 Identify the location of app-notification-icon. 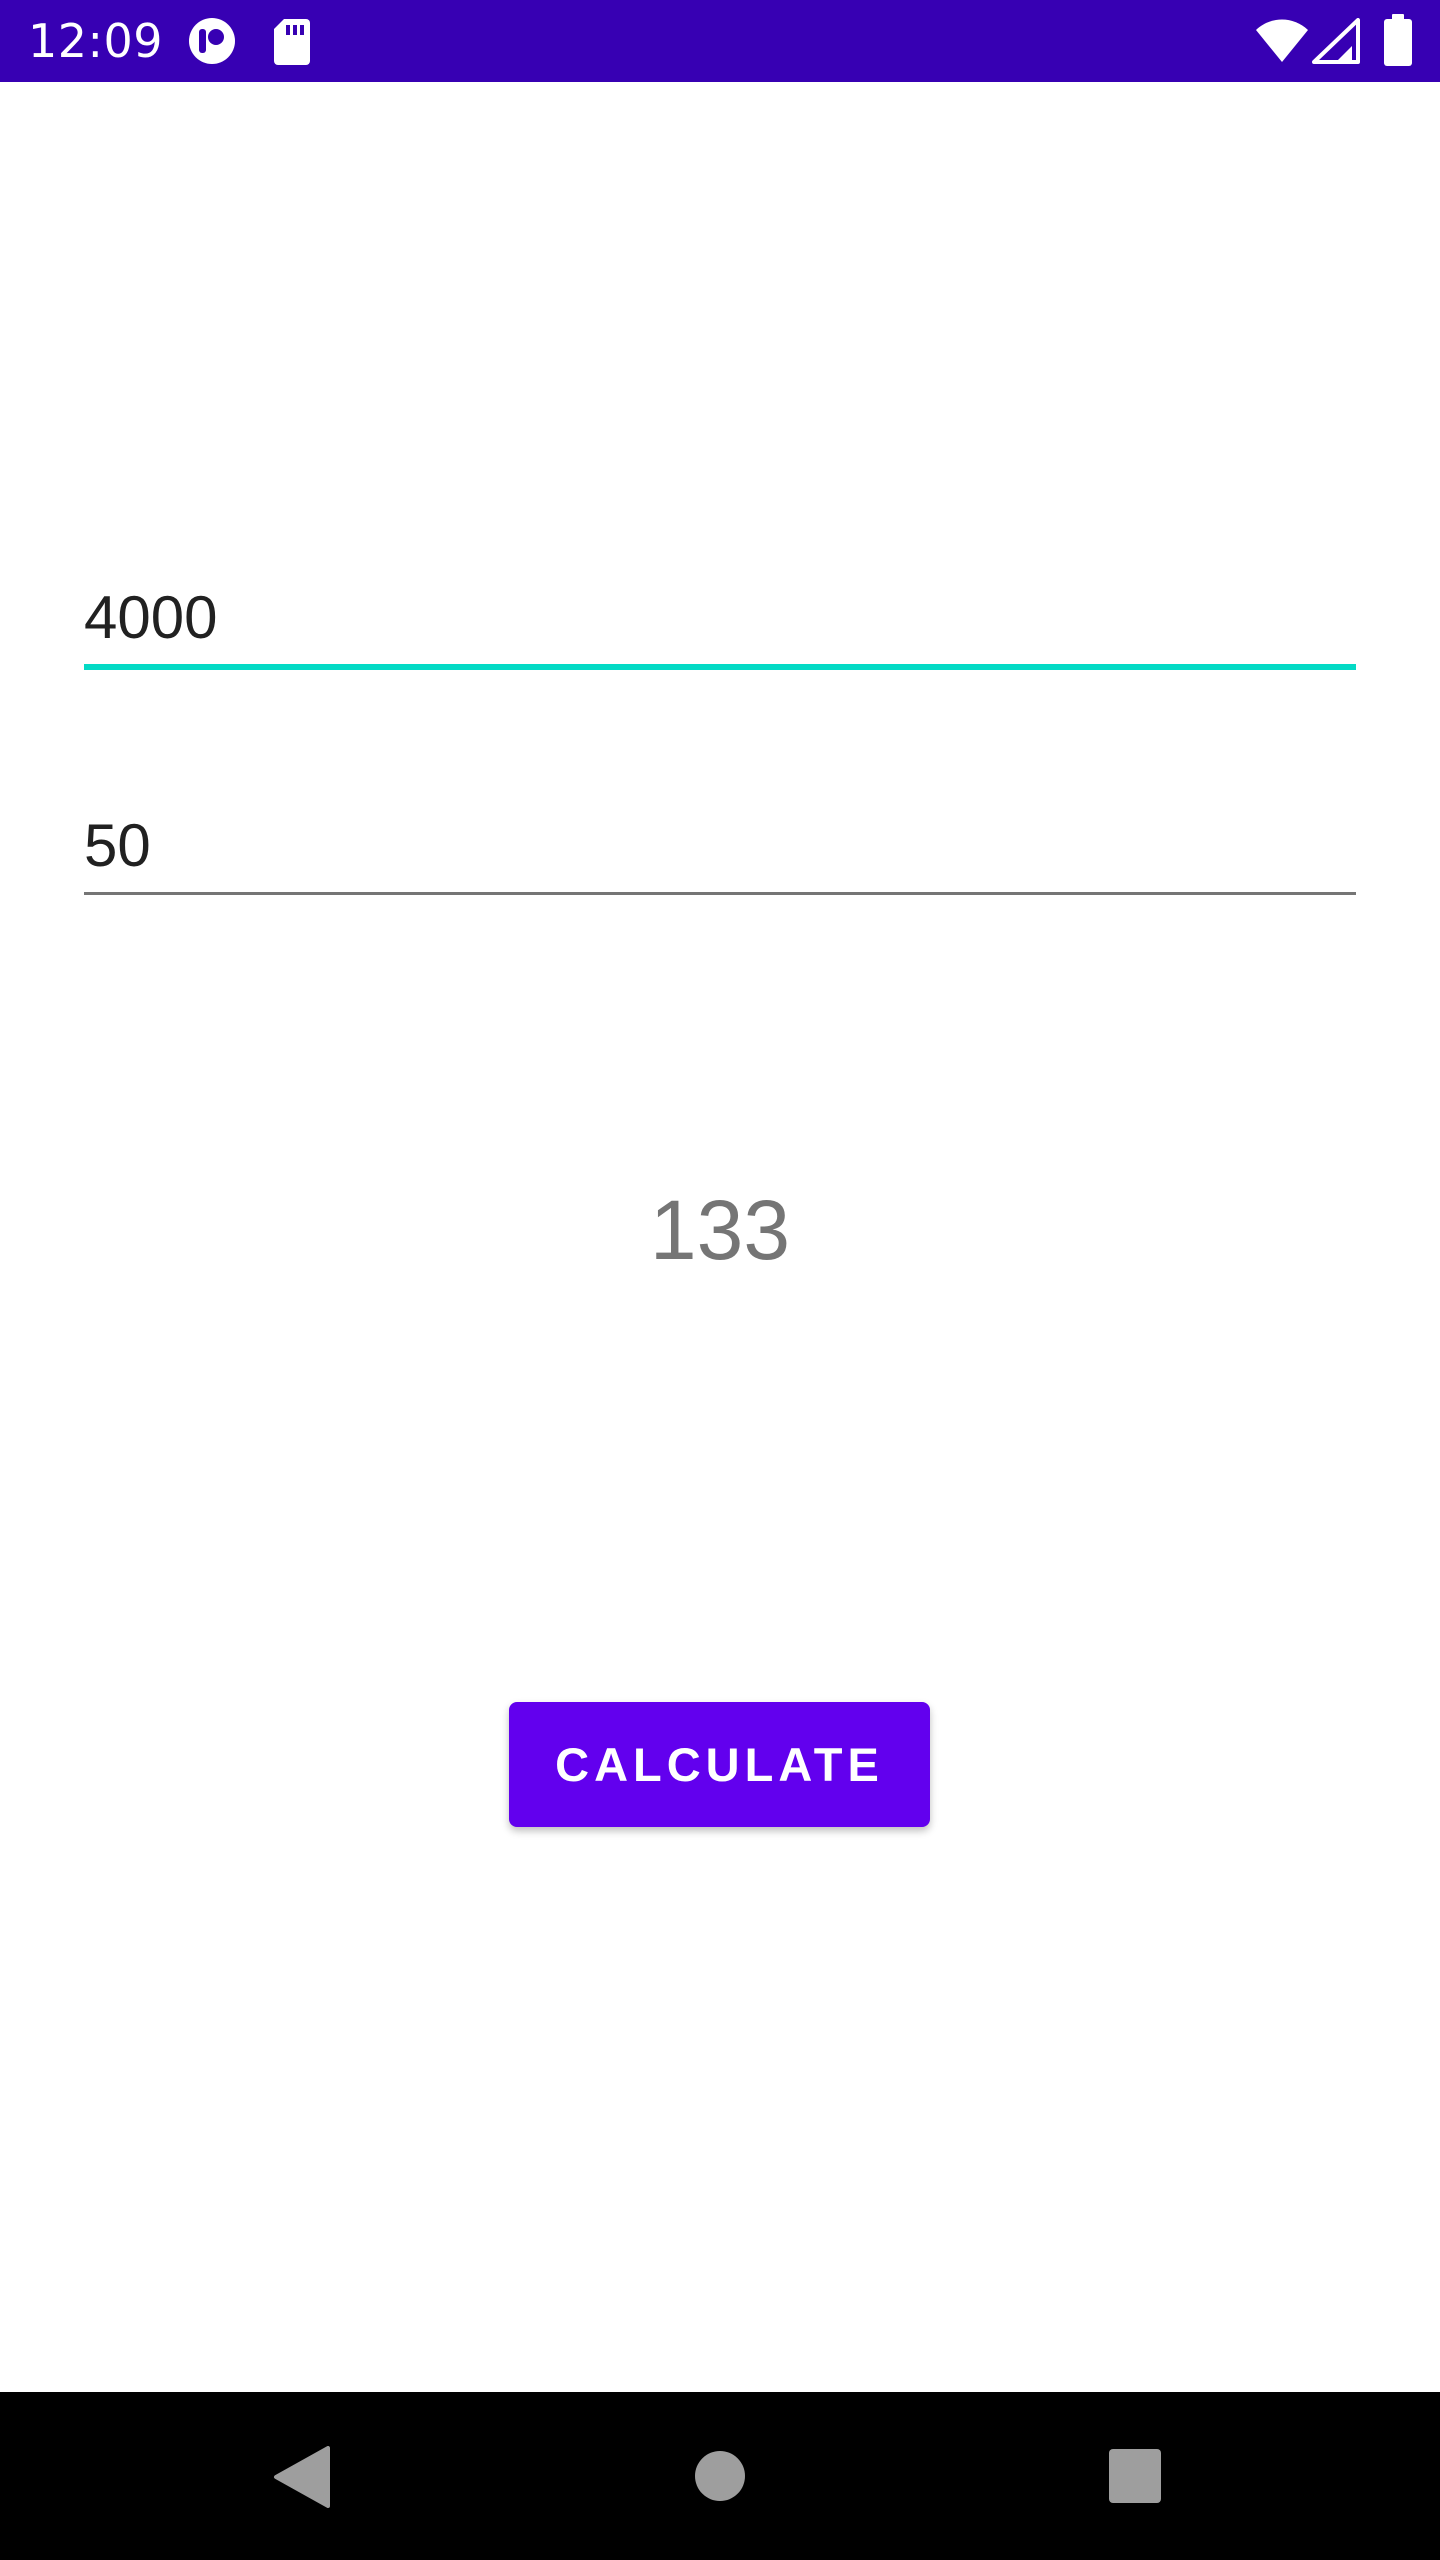
(212, 41).